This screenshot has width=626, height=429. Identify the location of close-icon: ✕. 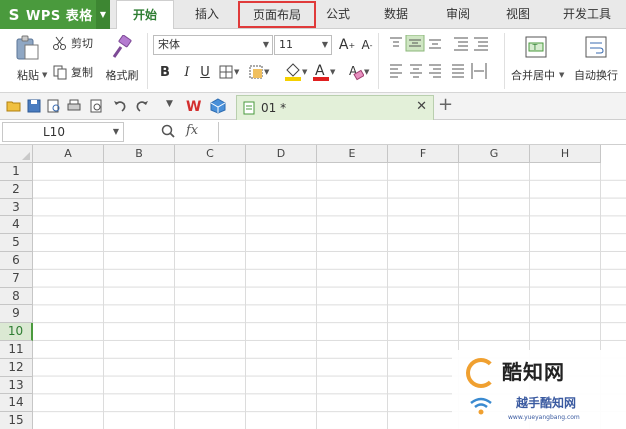
(421, 106).